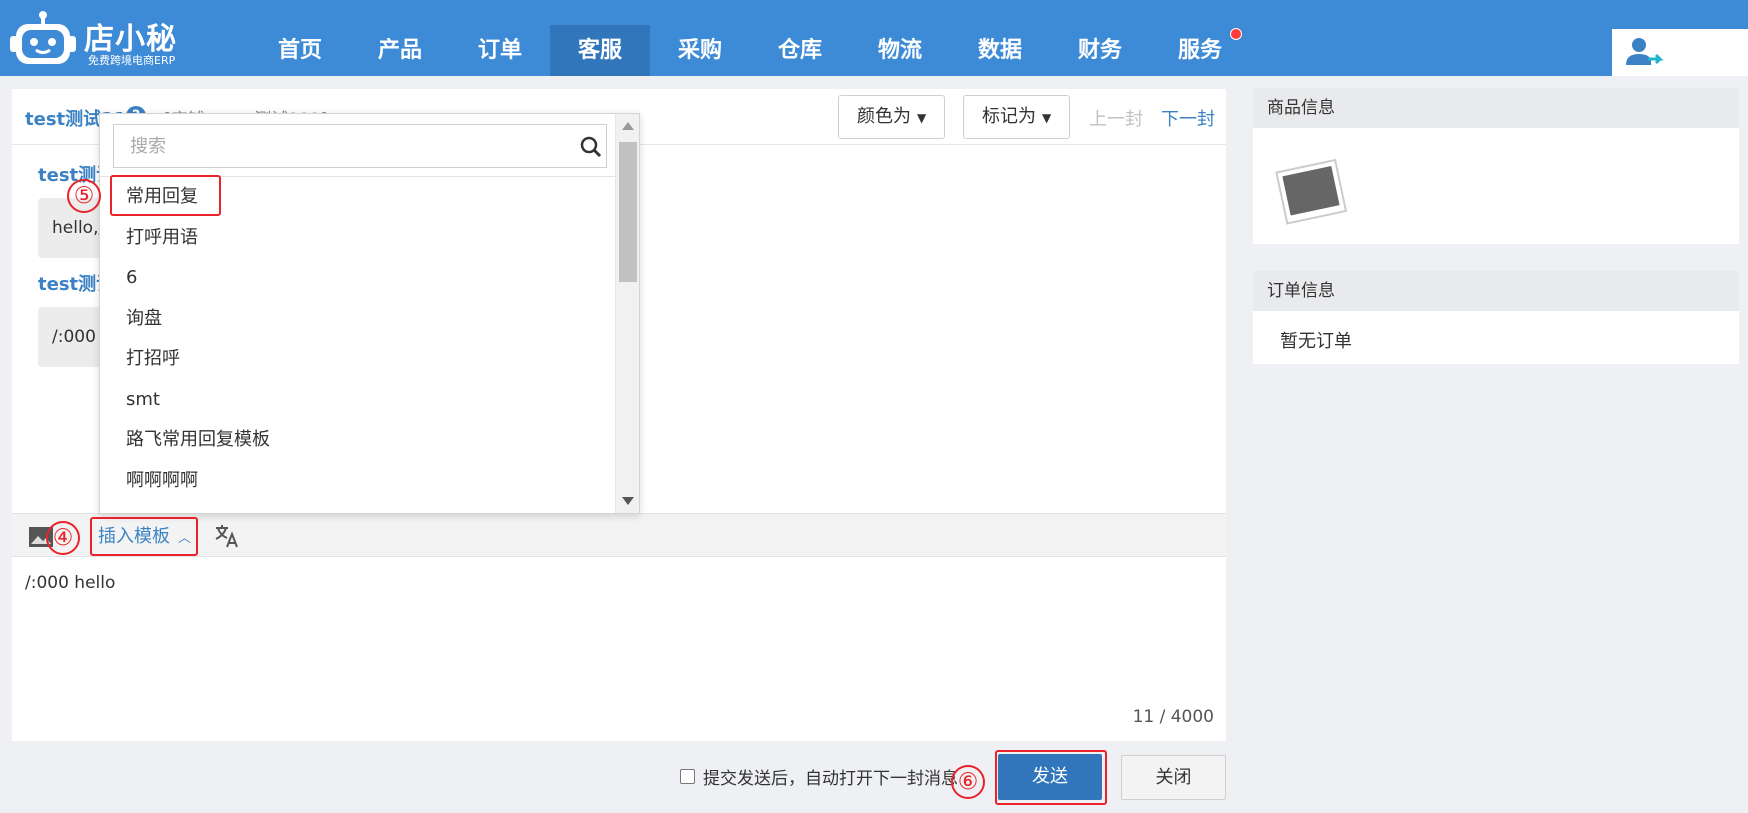 Image resolution: width=1748 pixels, height=813 pixels. Describe the element at coordinates (1680, 52) in the screenshot. I see `user-menu` at that location.